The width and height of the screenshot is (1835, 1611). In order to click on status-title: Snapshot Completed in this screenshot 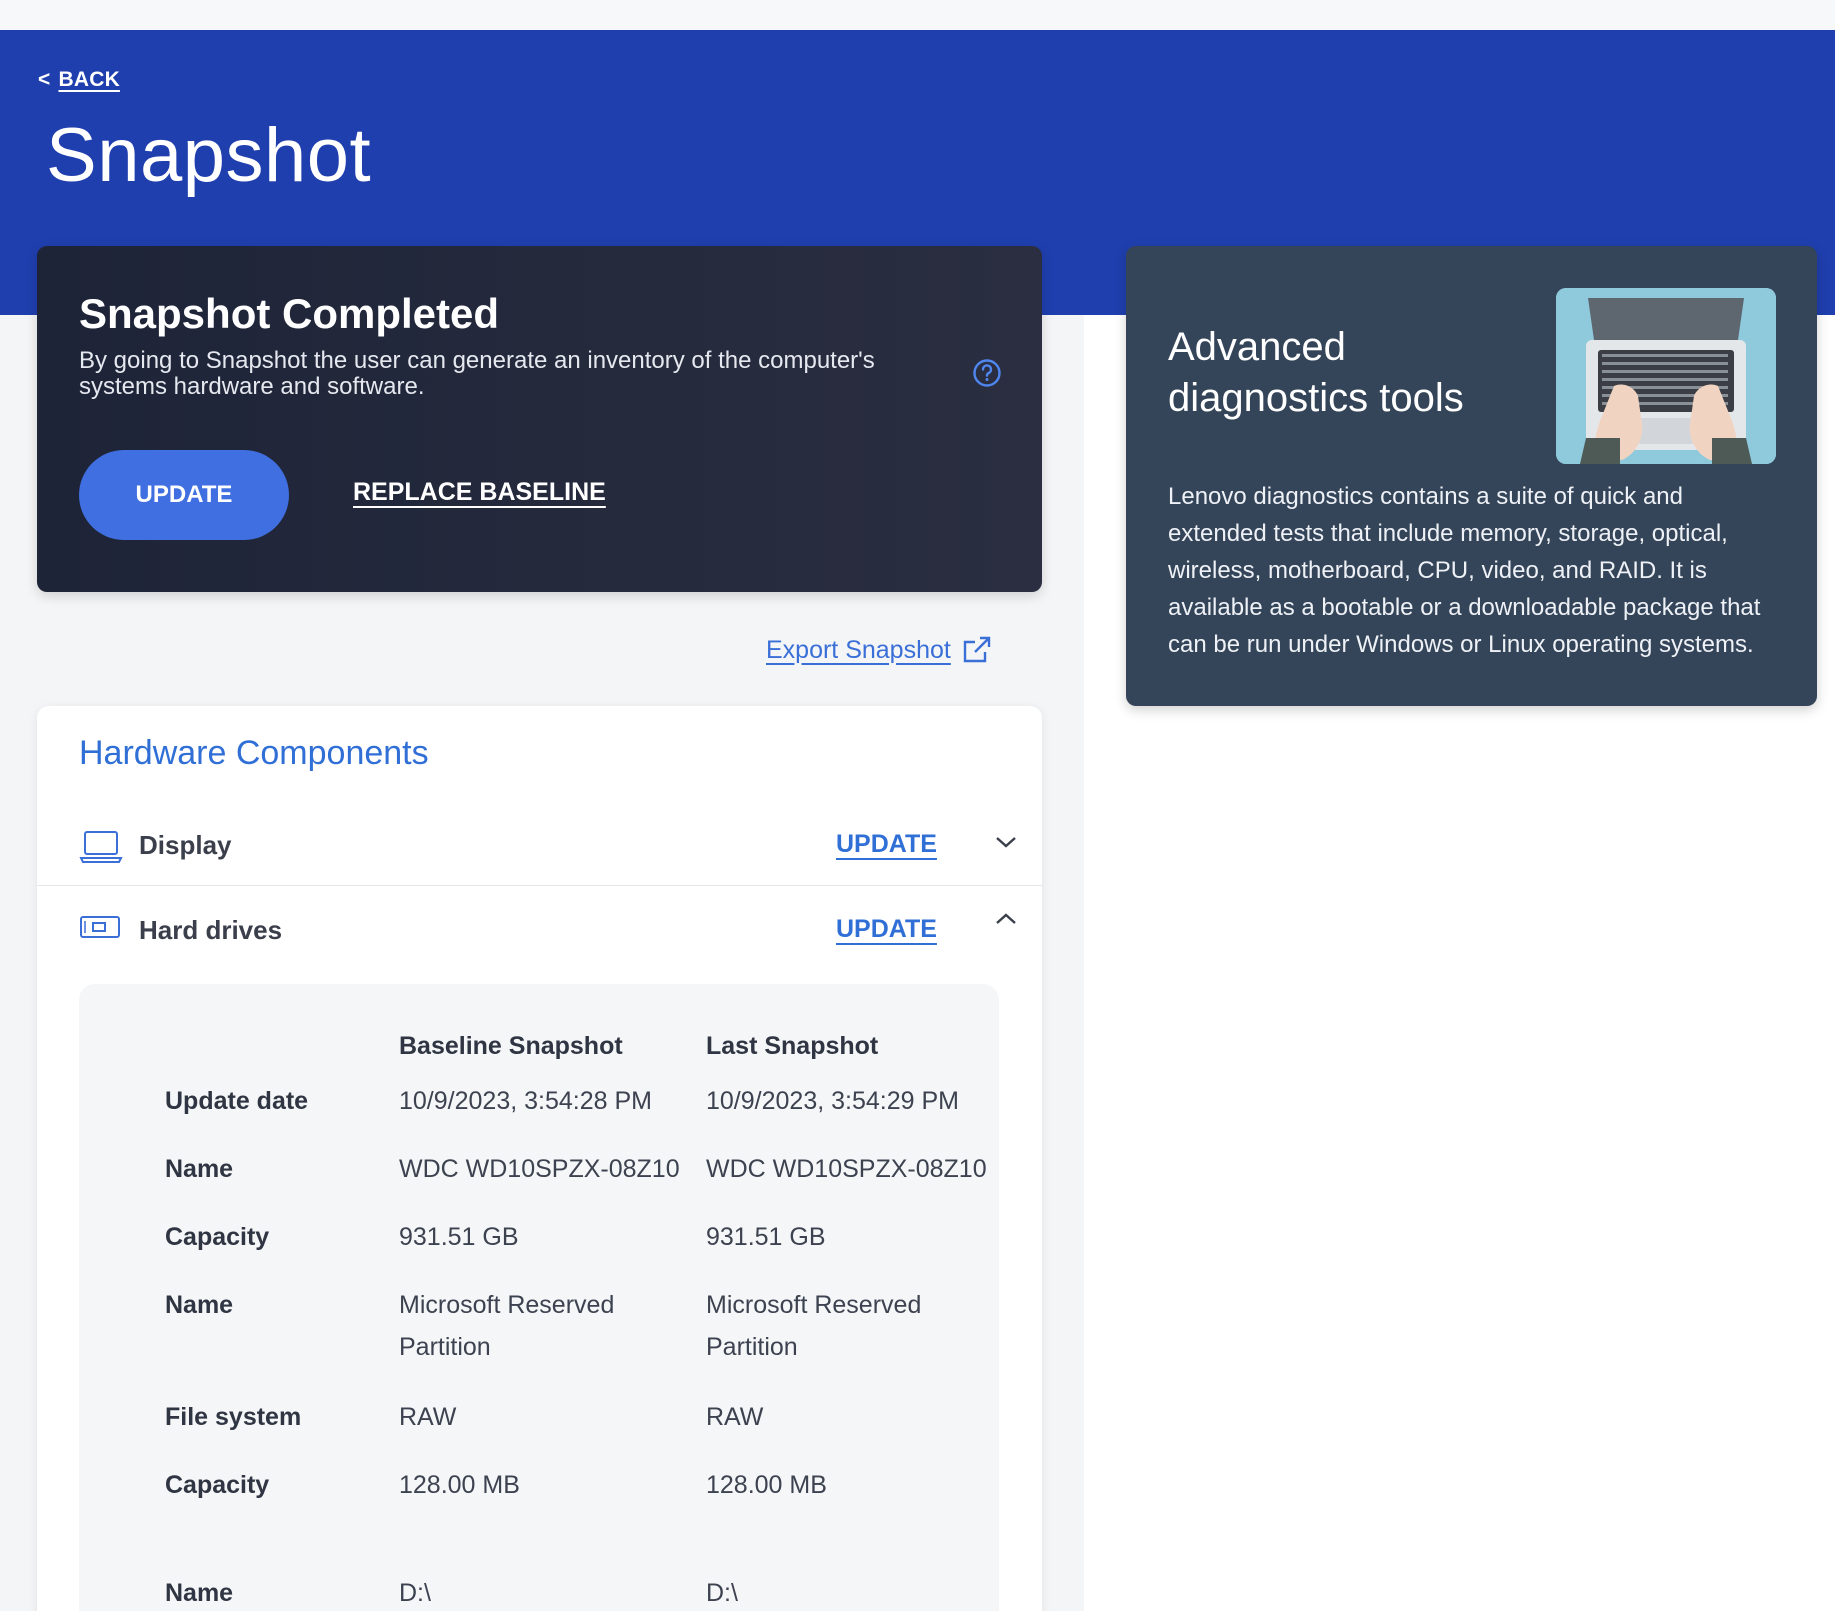, I will do `click(289, 313)`.